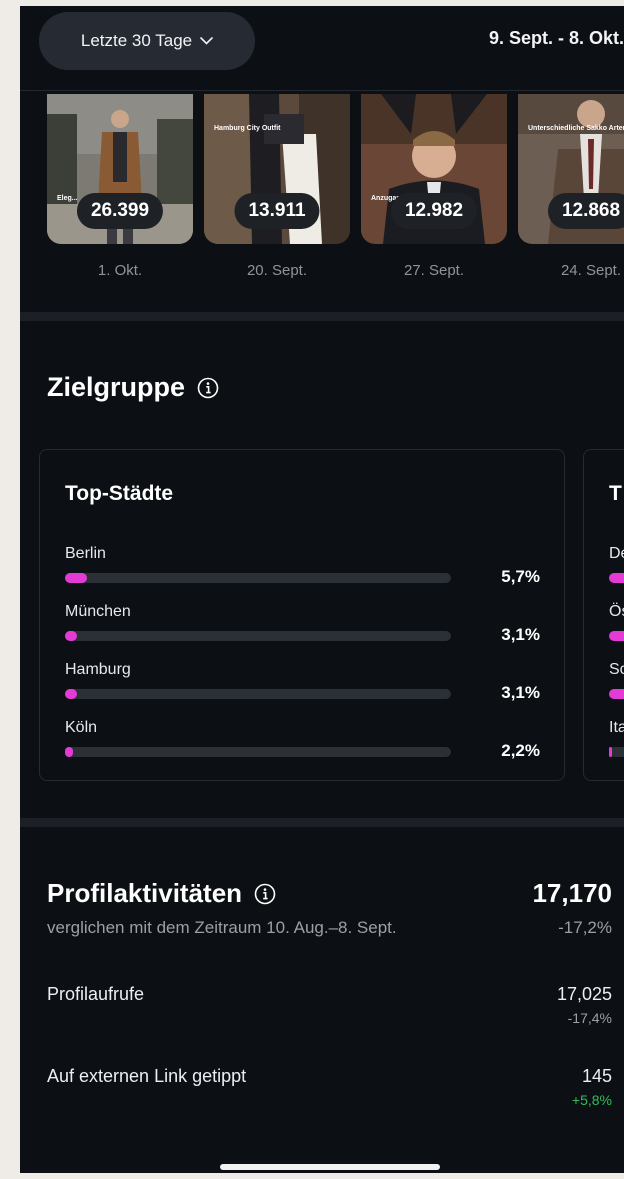 This screenshot has width=624, height=1179. What do you see at coordinates (120, 211) in the screenshot?
I see `reel-views: 26.399` at bounding box center [120, 211].